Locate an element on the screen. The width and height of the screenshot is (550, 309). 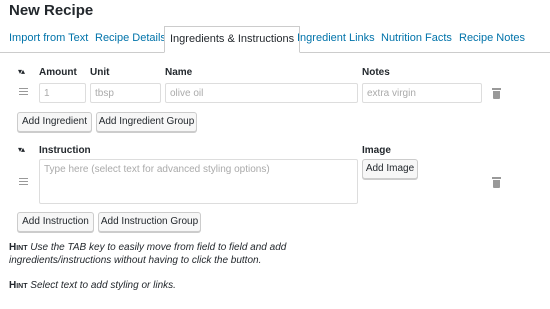
unit-input: tbsp is located at coordinates (125, 93).